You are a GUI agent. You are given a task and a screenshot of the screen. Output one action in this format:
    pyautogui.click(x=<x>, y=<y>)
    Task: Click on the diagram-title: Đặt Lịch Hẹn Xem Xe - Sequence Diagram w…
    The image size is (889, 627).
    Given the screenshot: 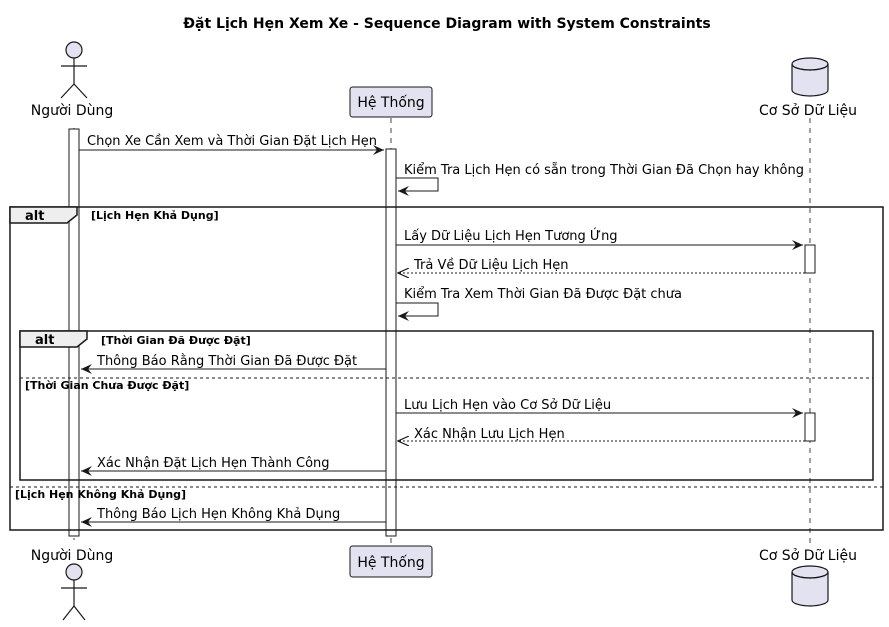 What is the action you would take?
    pyautogui.click(x=446, y=24)
    